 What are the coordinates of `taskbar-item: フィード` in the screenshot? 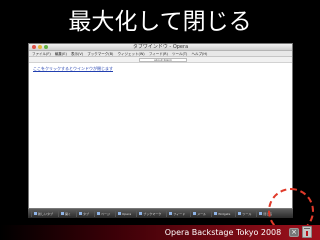 It's located at (176, 213).